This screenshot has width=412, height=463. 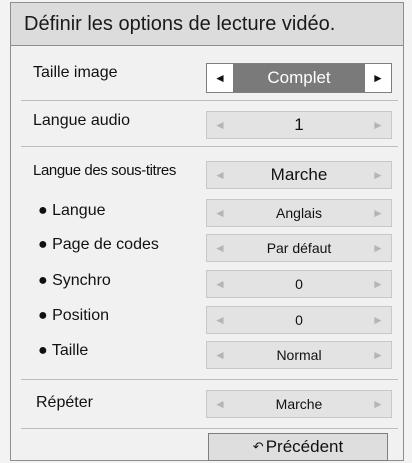 I want to click on page-de-codes-selector: ◄ Par défaut ►, so click(x=299, y=248).